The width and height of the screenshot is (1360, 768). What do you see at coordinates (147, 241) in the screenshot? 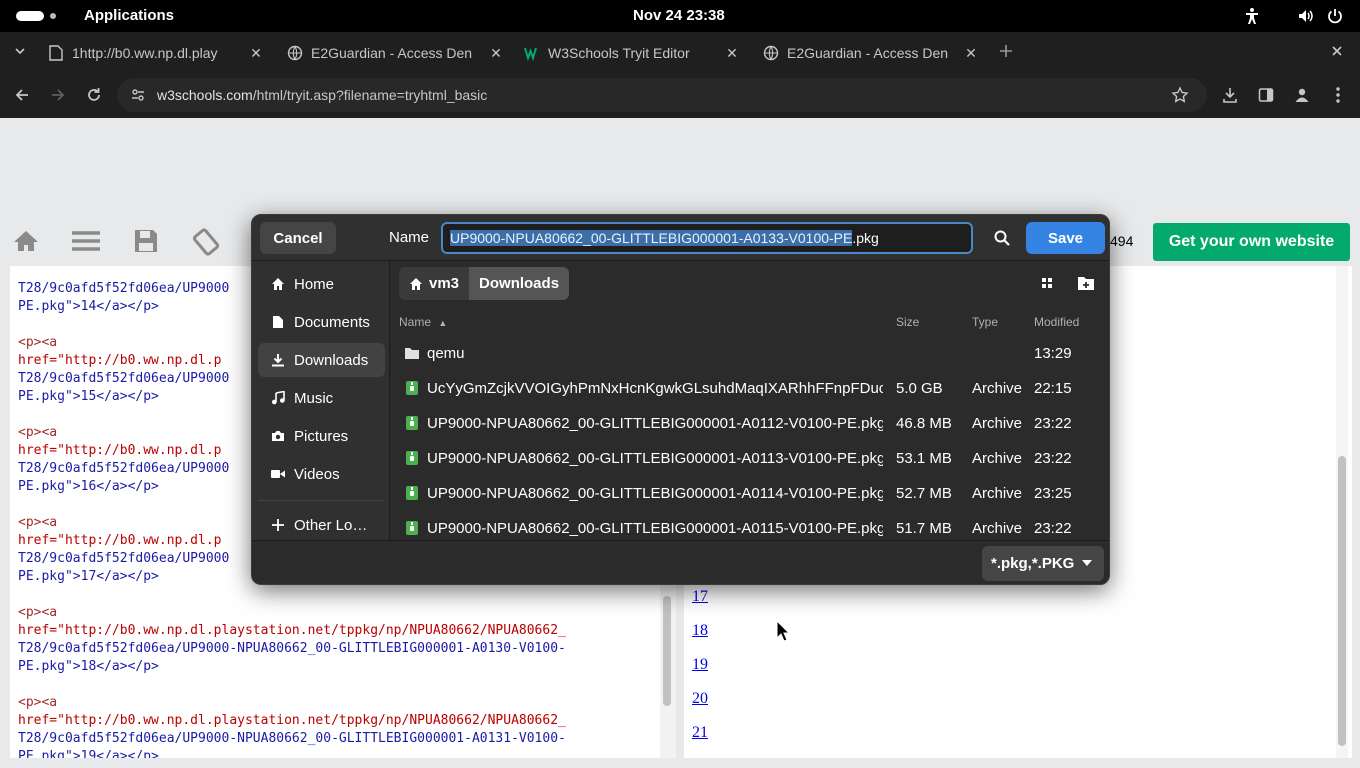
I see `save-icon` at bounding box center [147, 241].